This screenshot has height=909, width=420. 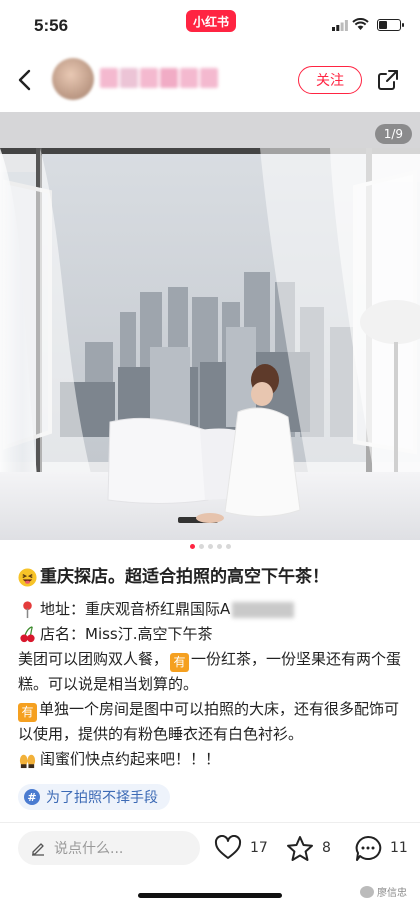 What do you see at coordinates (93, 659) in the screenshot?
I see `body-text: 美团可以团购双人餐，` at bounding box center [93, 659].